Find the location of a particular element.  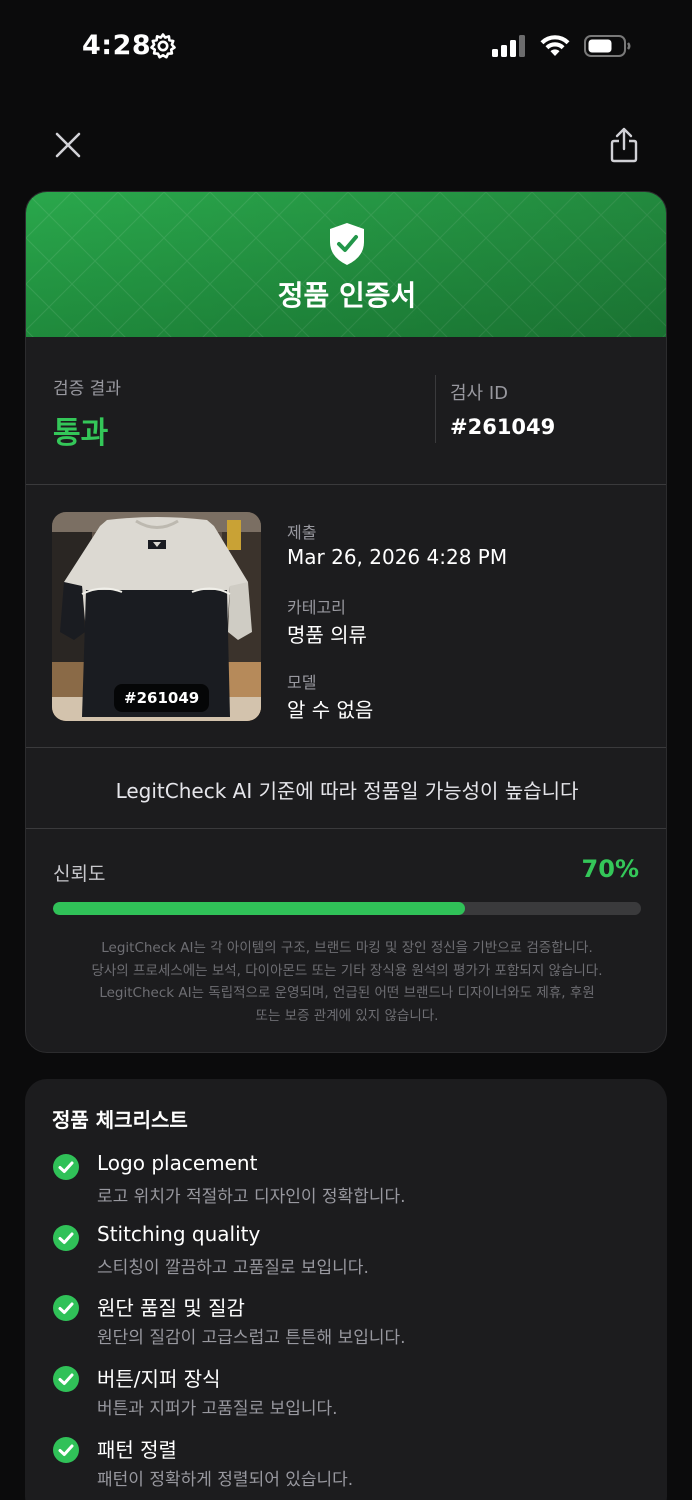

checklist-item-desc: 패턴이 정확하게 정렬되어 있습니다. is located at coordinates (225, 1480).